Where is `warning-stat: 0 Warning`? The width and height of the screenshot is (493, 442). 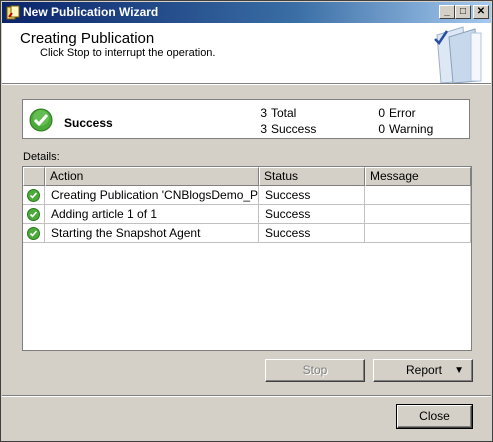 warning-stat: 0 Warning is located at coordinates (406, 129).